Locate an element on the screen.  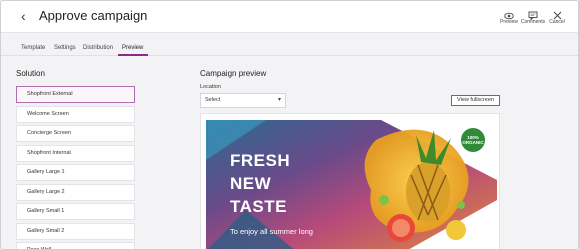
solution-item-gallery-large-2: Gallery Large 2 is located at coordinates (75, 192).